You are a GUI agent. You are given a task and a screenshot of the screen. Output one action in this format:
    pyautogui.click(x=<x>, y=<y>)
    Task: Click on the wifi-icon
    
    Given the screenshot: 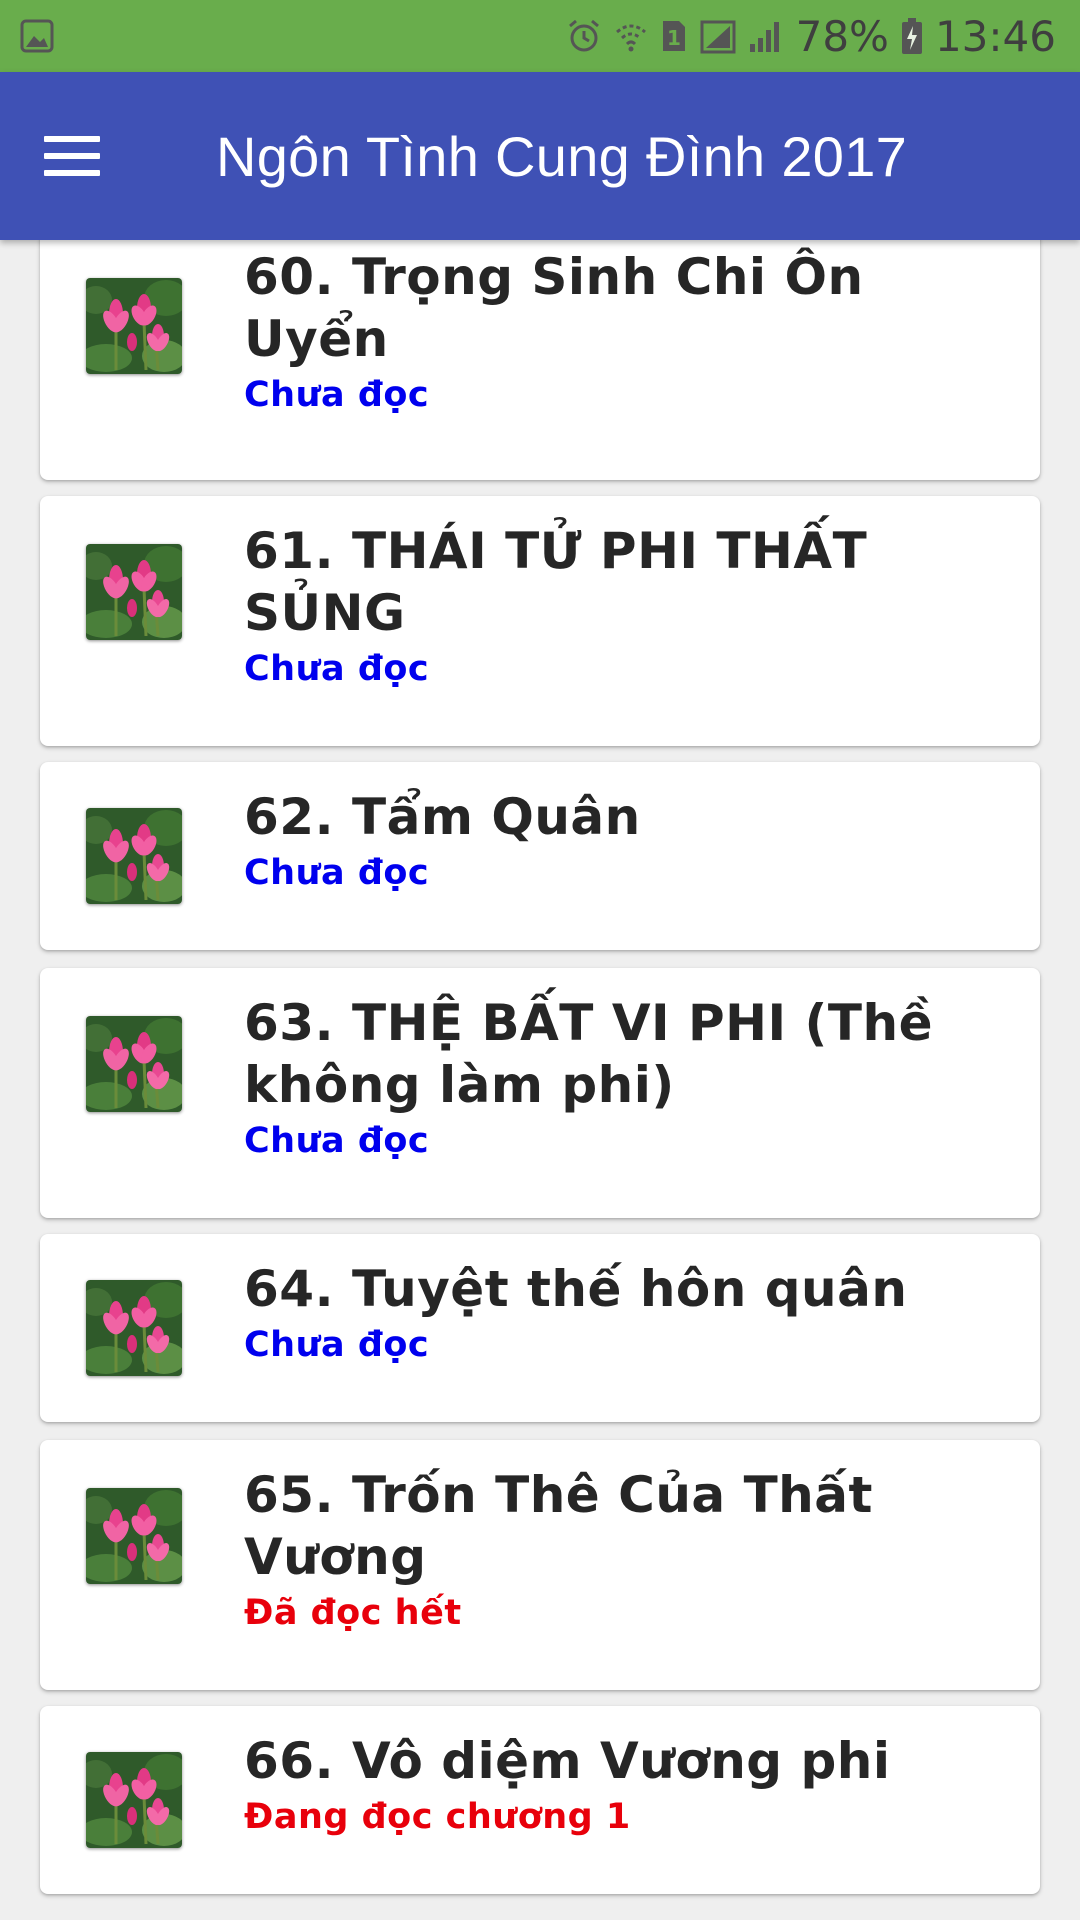 What is the action you would take?
    pyautogui.click(x=631, y=36)
    